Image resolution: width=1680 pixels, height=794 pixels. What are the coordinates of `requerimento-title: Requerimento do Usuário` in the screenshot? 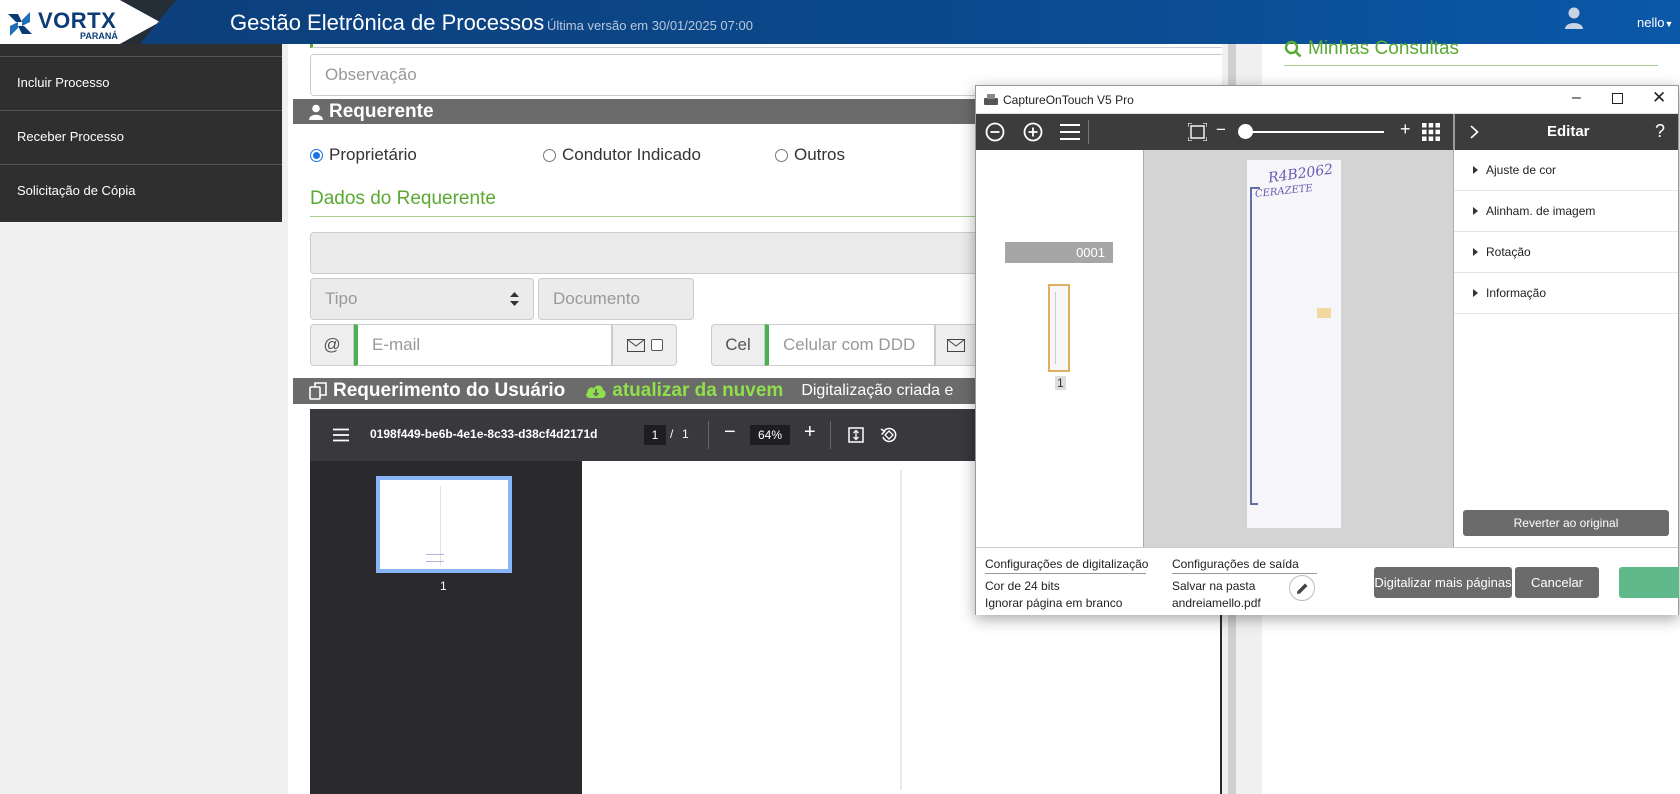 It's located at (449, 390).